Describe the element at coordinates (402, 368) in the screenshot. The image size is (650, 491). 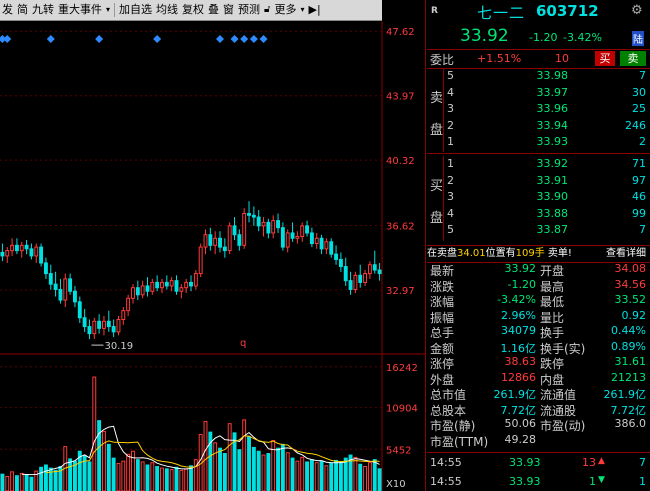
I see `volume-tick-label: 16242` at that location.